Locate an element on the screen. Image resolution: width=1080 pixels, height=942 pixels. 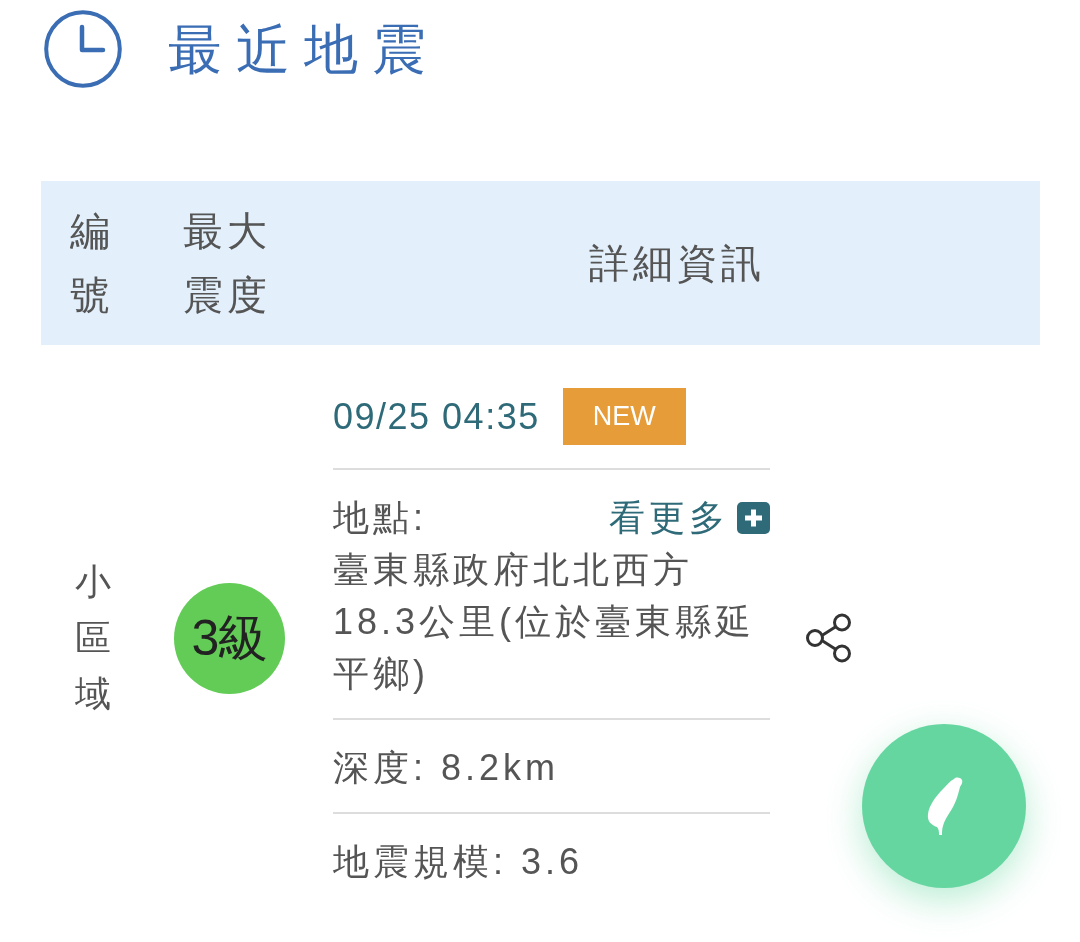
column-header: 最大震度 is located at coordinates (227, 263).